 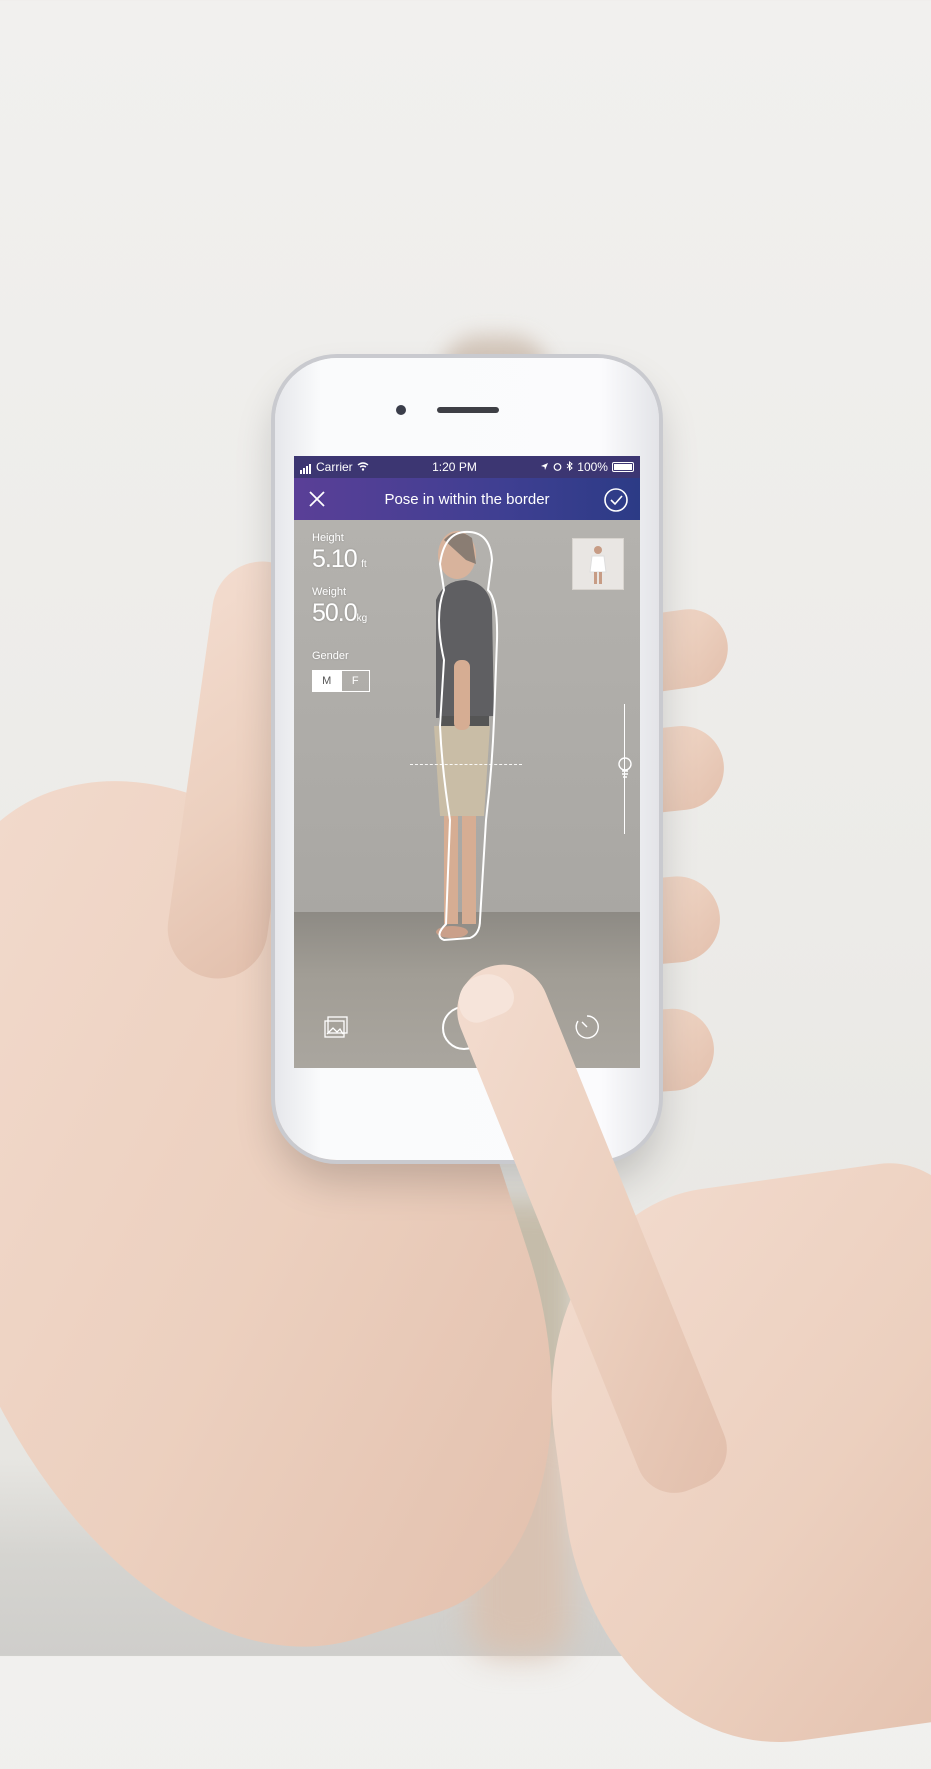 What do you see at coordinates (622, 467) in the screenshot?
I see `battery-icon` at bounding box center [622, 467].